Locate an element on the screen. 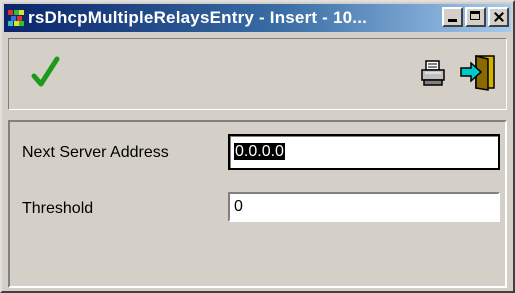 The height and width of the screenshot is (293, 515). maximize-button is located at coordinates (475, 17).